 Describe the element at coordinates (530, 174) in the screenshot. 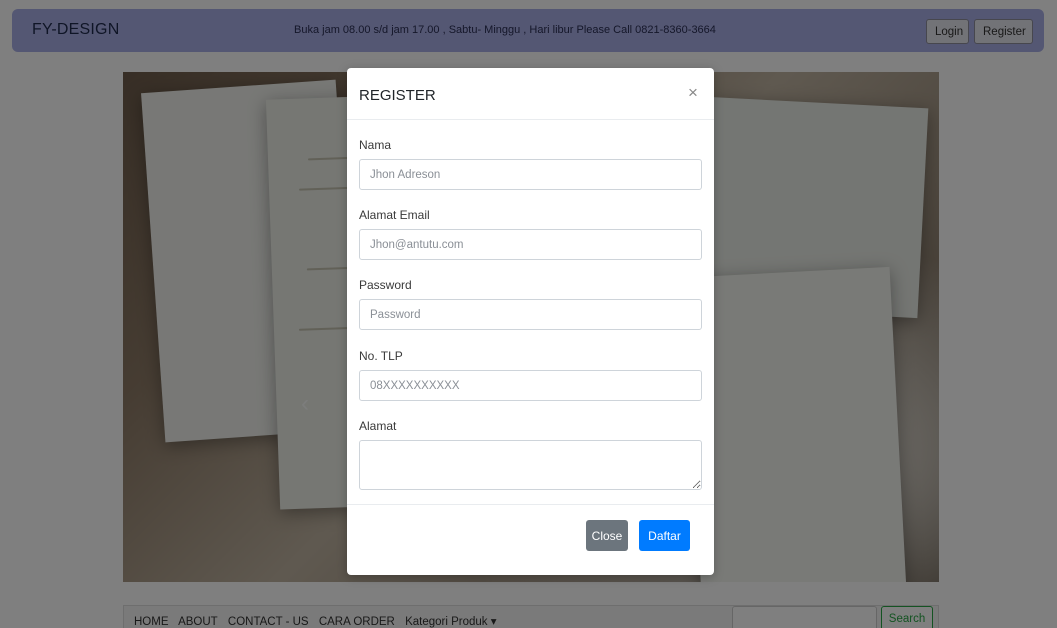

I see `nama-field` at that location.